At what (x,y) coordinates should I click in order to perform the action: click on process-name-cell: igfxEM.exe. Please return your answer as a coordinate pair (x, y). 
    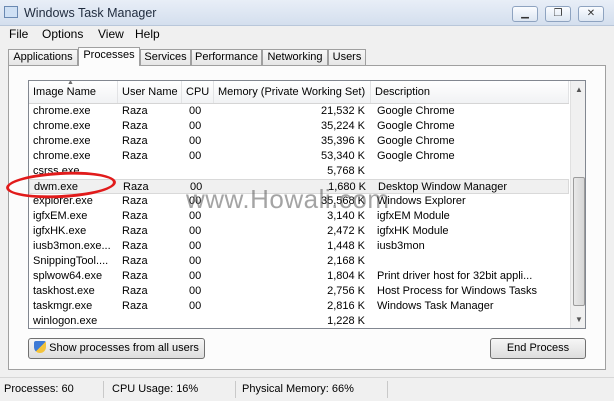
    Looking at the image, I should click on (60, 216).